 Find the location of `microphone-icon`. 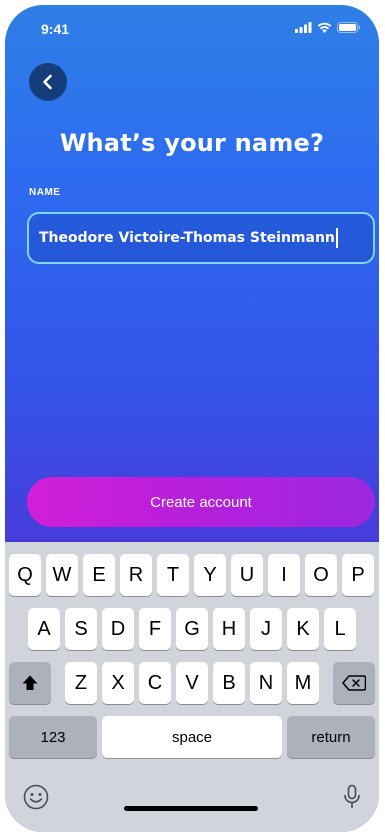

microphone-icon is located at coordinates (352, 796).